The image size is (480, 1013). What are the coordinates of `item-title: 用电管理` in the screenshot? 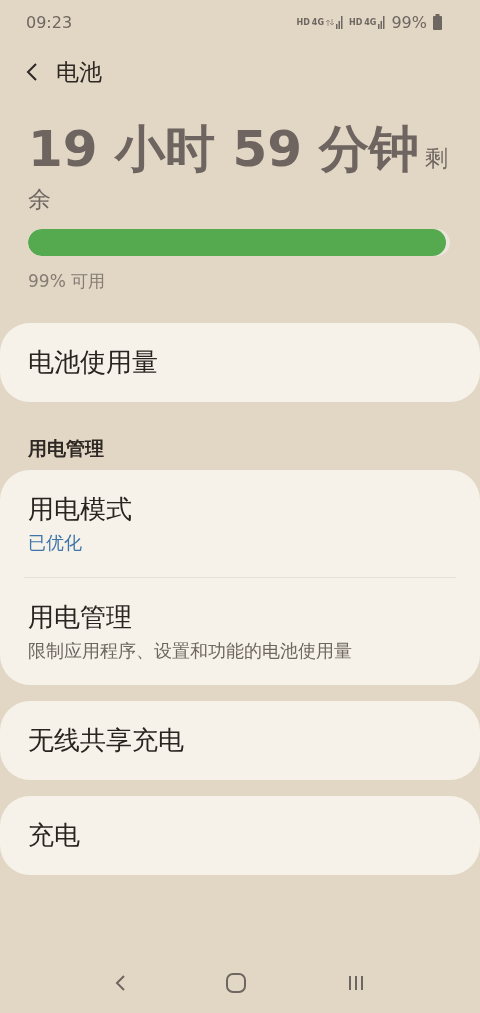 It's located at (80, 617).